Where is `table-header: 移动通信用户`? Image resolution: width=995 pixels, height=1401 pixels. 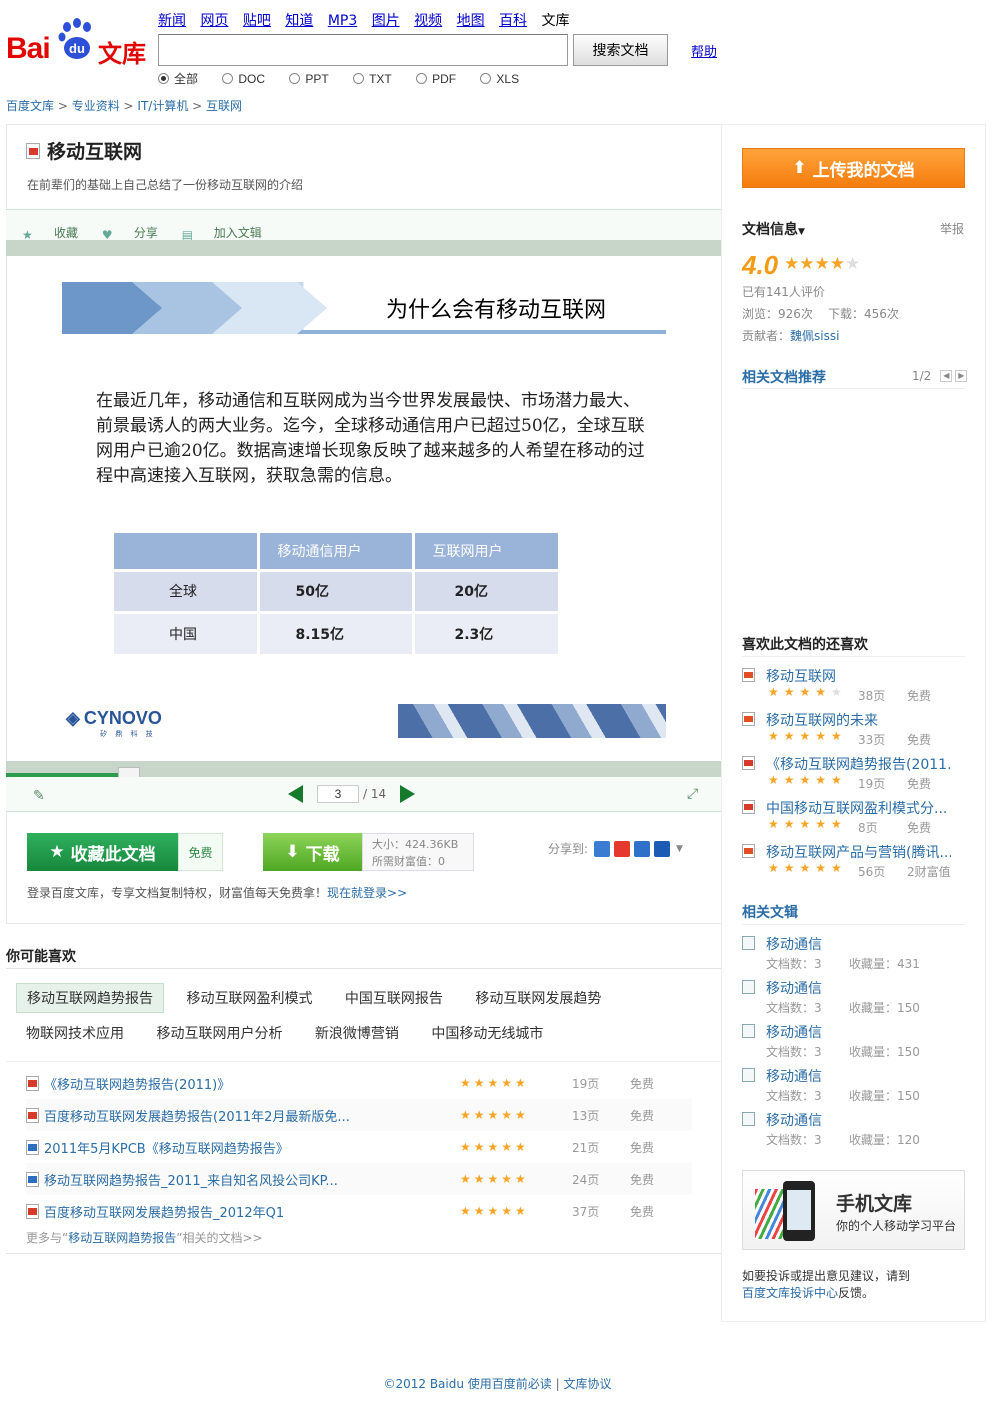 table-header: 移动通信用户 is located at coordinates (336, 551).